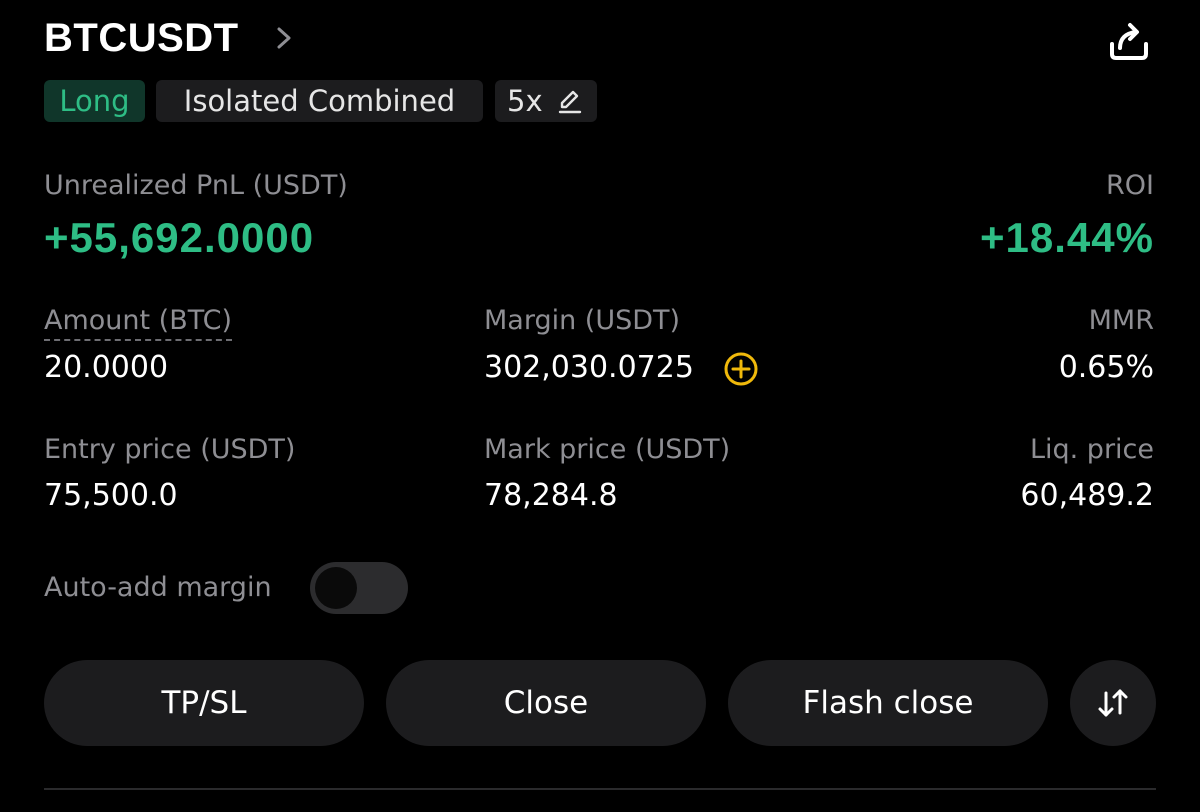 This screenshot has height=812, width=1200. I want to click on auto-add-margin-toggle, so click(359, 588).